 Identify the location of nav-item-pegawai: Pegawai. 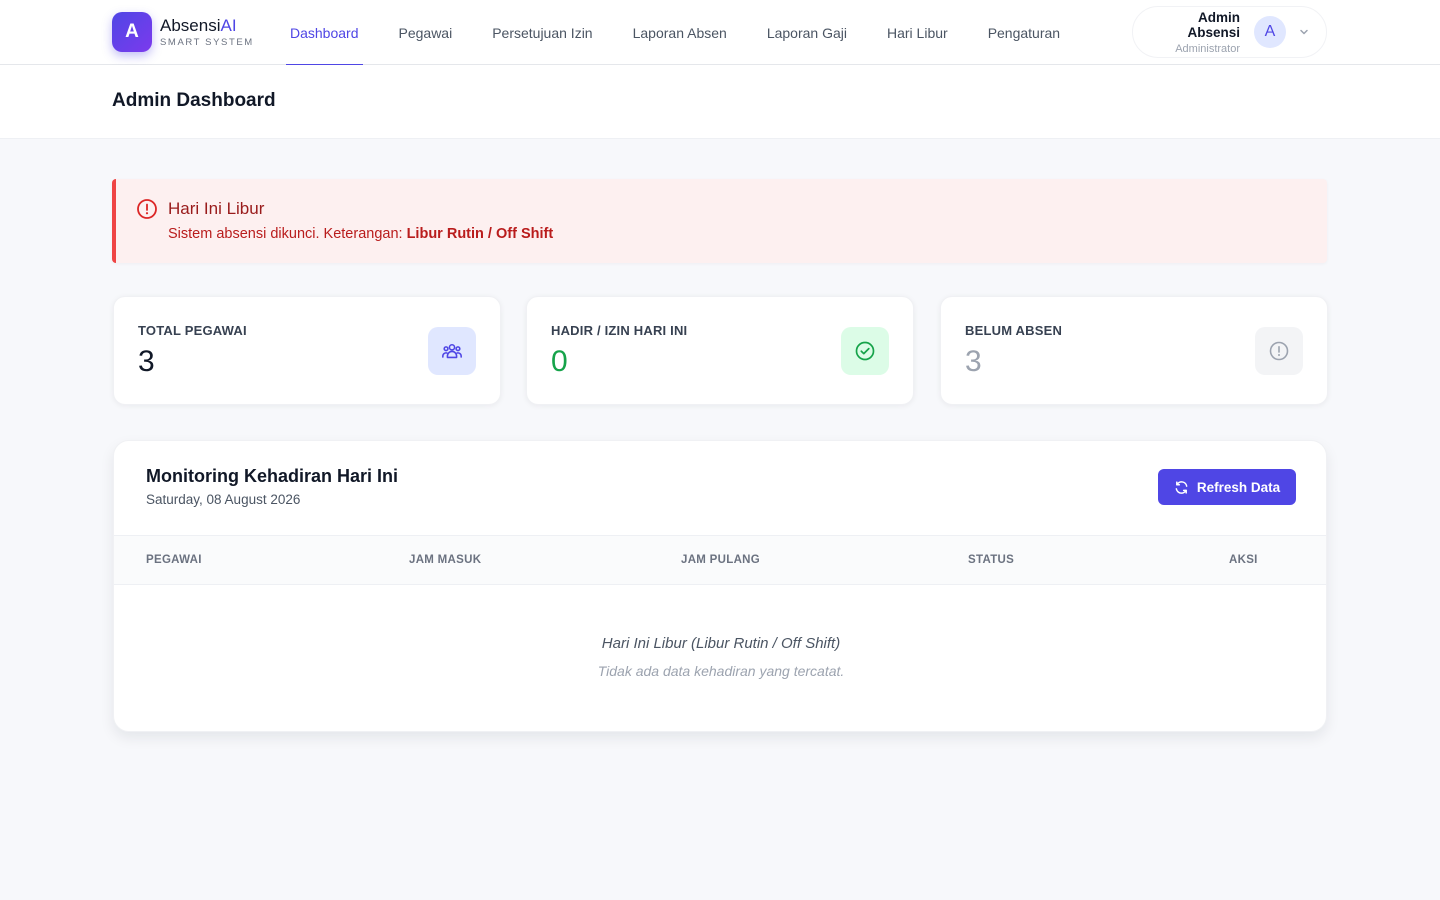
(426, 32).